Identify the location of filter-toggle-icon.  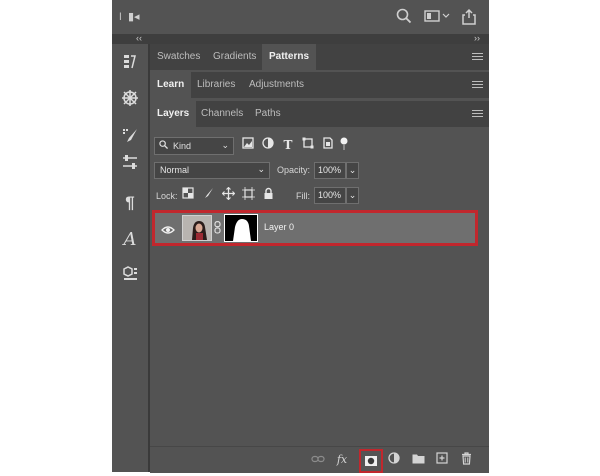
(344, 145).